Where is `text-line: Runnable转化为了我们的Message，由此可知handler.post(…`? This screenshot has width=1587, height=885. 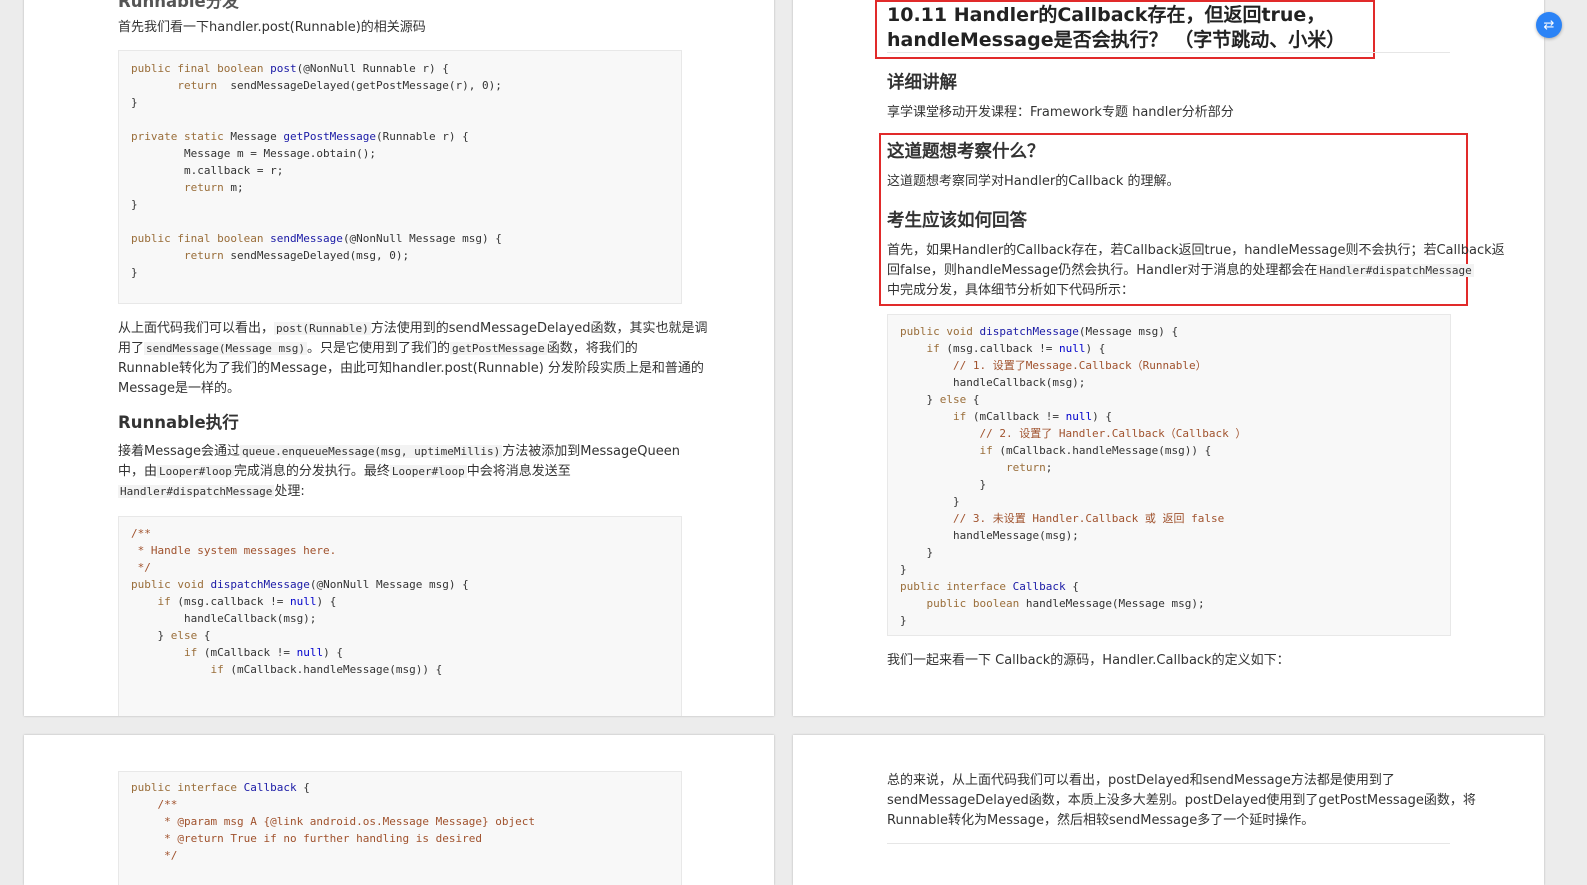
text-line: Runnable转化为了我们的Message，由此可知handler.post(… is located at coordinates (411, 368).